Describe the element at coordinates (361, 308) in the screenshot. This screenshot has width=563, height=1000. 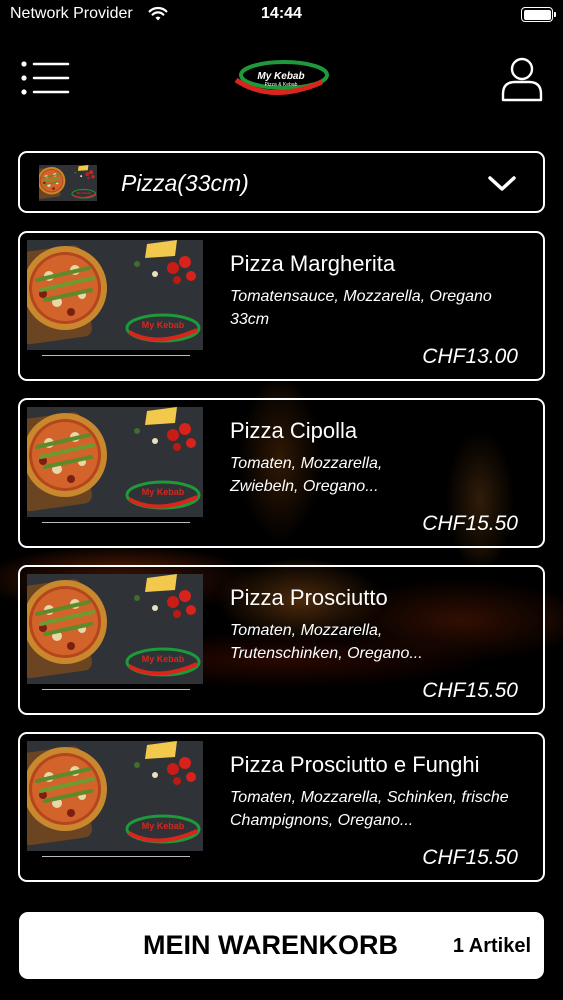
I see `product-description: Tomatensauce, Mozzarella, Oregano 33cm` at that location.